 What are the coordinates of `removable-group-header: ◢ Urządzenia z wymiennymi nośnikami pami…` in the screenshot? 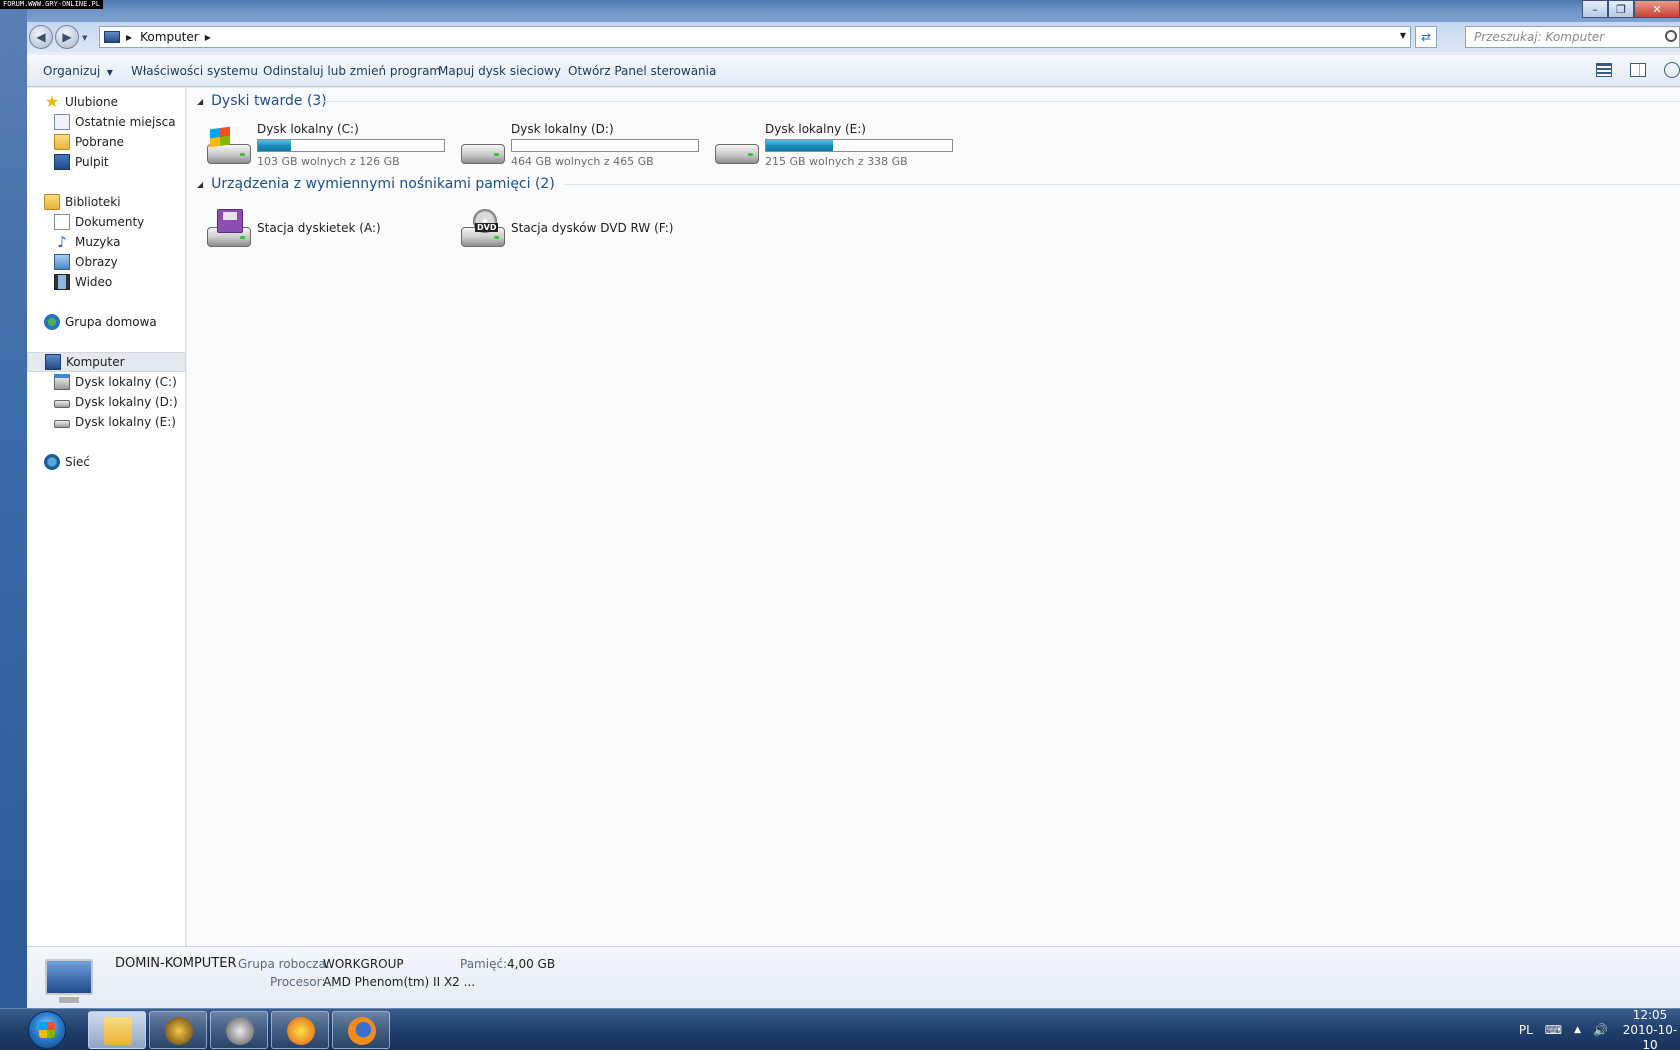 It's located at (376, 184).